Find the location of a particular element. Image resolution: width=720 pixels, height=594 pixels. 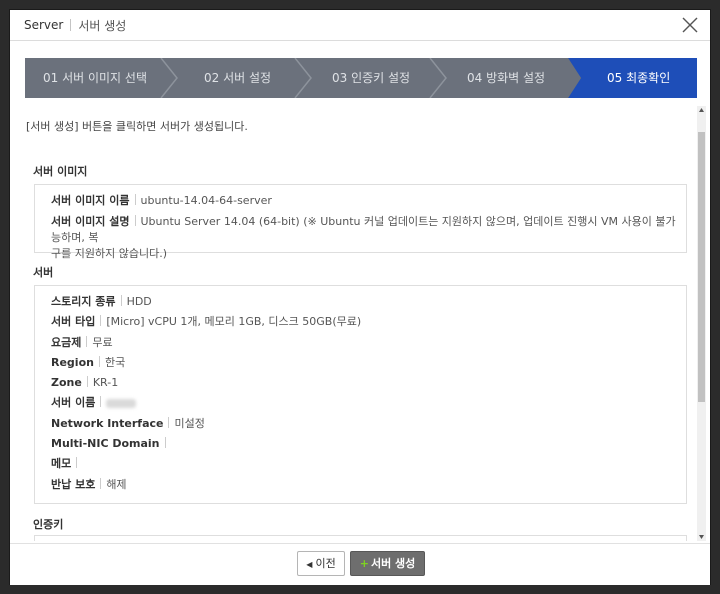

scroll-up-arrow-icon is located at coordinates (701, 110).